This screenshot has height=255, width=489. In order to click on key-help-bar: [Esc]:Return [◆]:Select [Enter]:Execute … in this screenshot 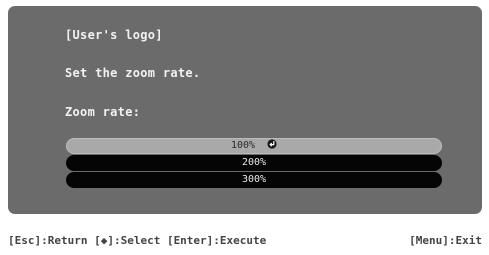, I will do `click(245, 241)`.